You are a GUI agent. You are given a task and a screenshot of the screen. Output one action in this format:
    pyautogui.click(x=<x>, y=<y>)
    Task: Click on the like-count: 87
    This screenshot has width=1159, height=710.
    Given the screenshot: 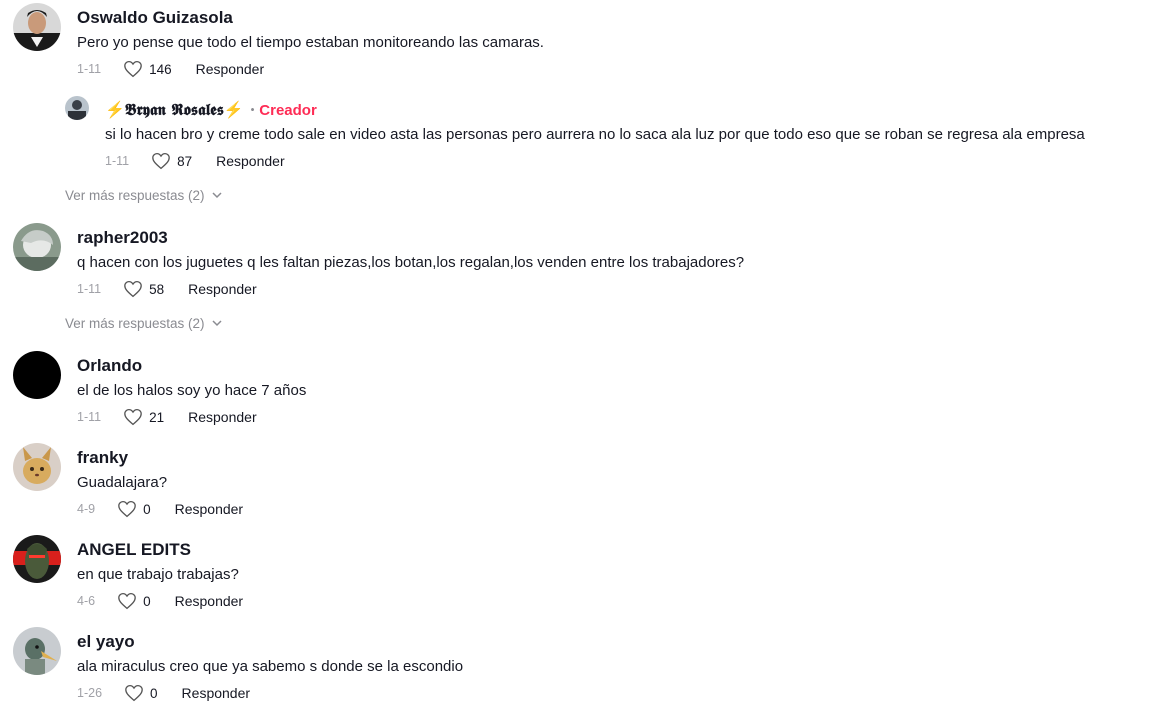 What is the action you would take?
    pyautogui.click(x=185, y=161)
    